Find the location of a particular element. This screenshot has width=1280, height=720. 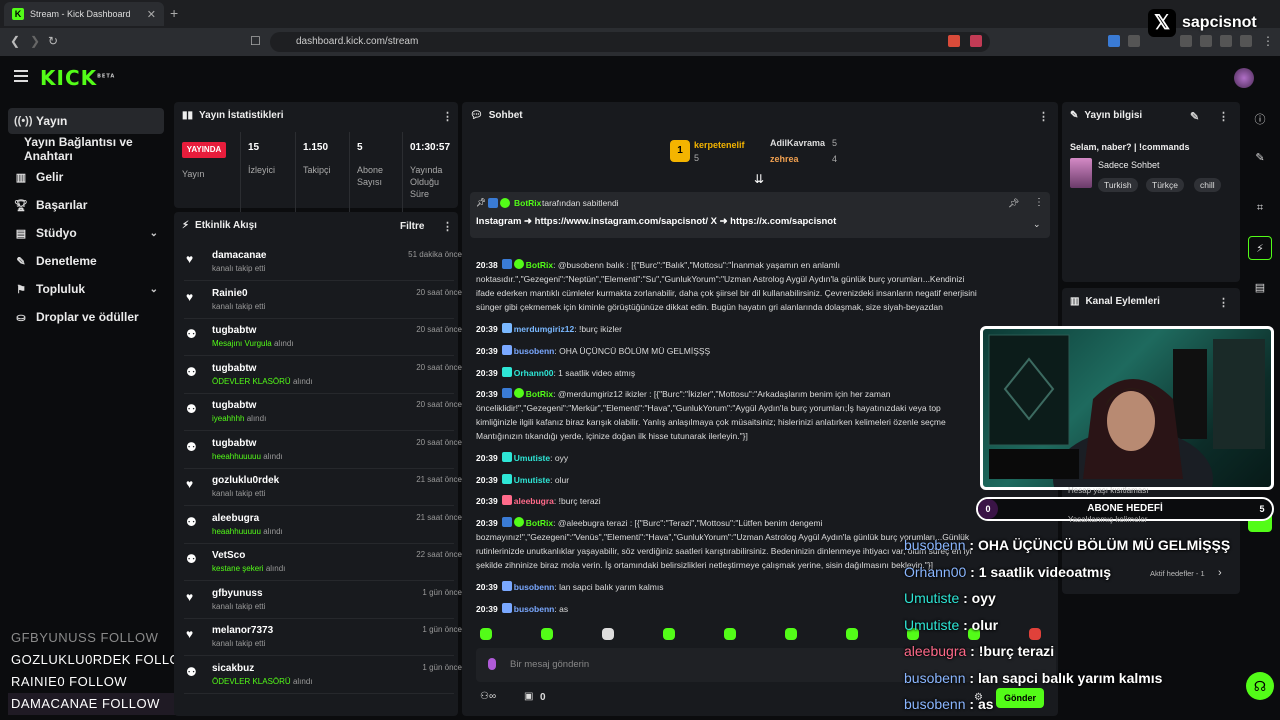

extensions-puzzle-icon is located at coordinates (1134, 41).